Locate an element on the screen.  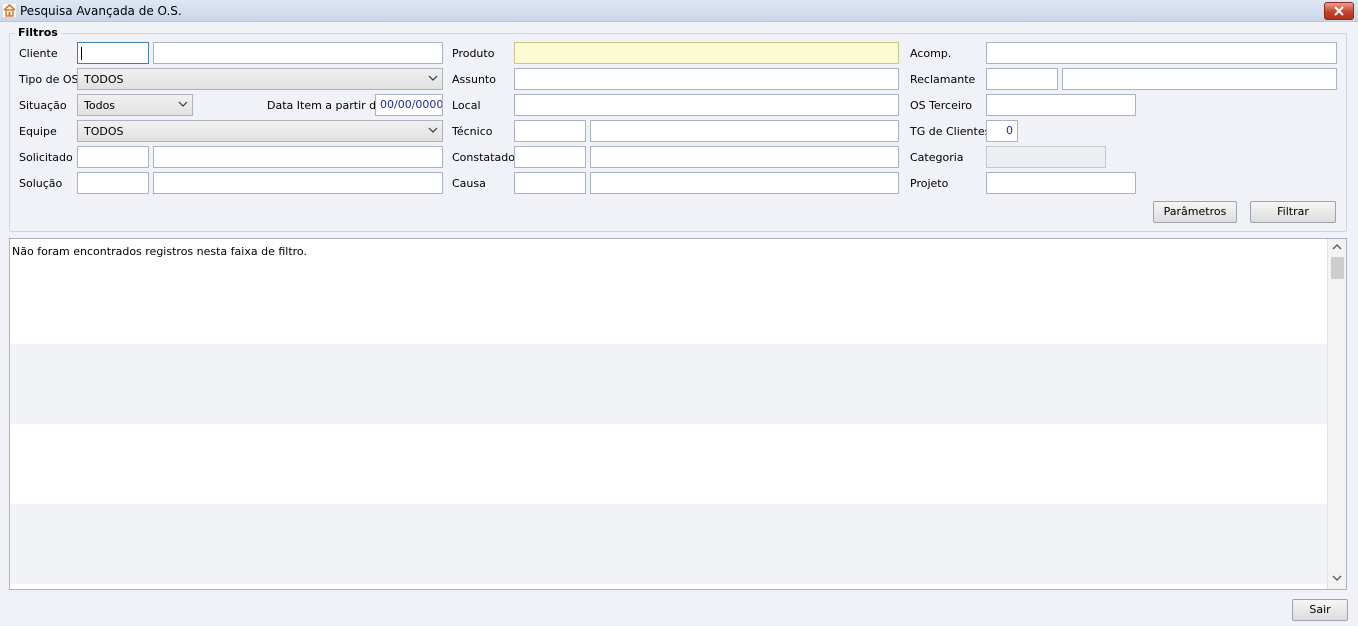
solucao-code-input is located at coordinates (113, 183).